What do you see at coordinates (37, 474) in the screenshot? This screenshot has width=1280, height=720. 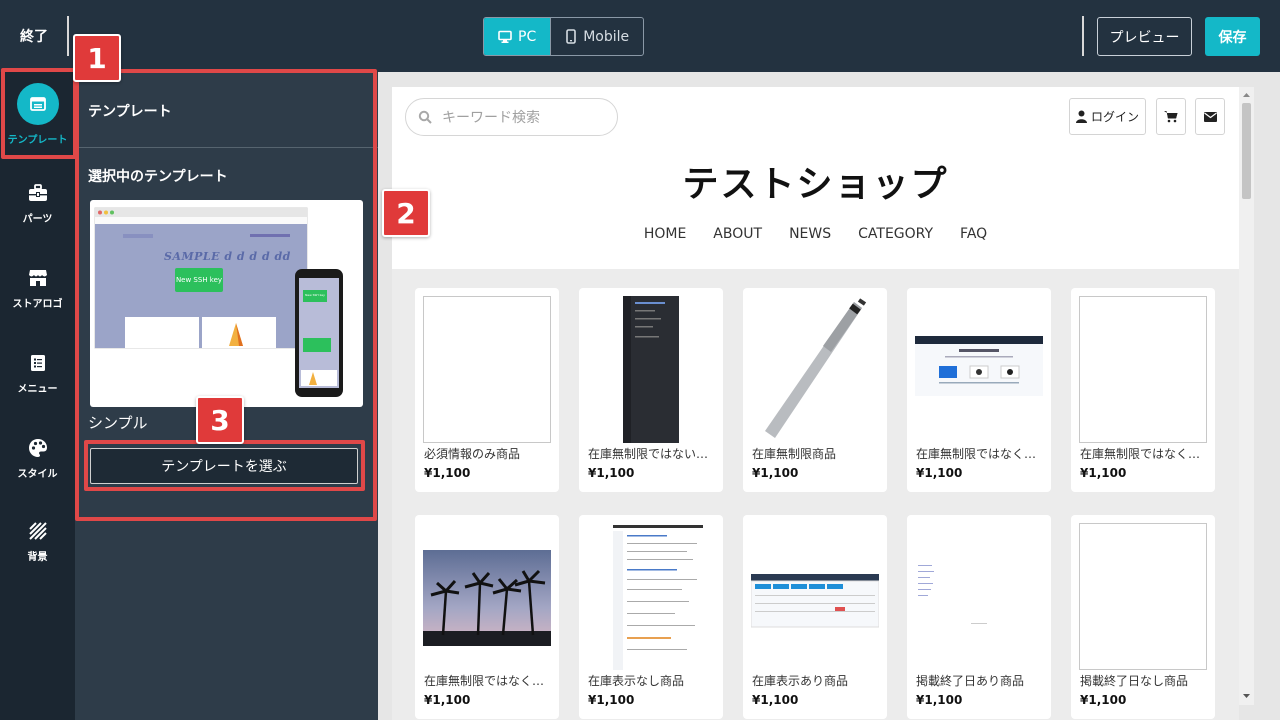 I see `sidebar-item-label: スタイル` at bounding box center [37, 474].